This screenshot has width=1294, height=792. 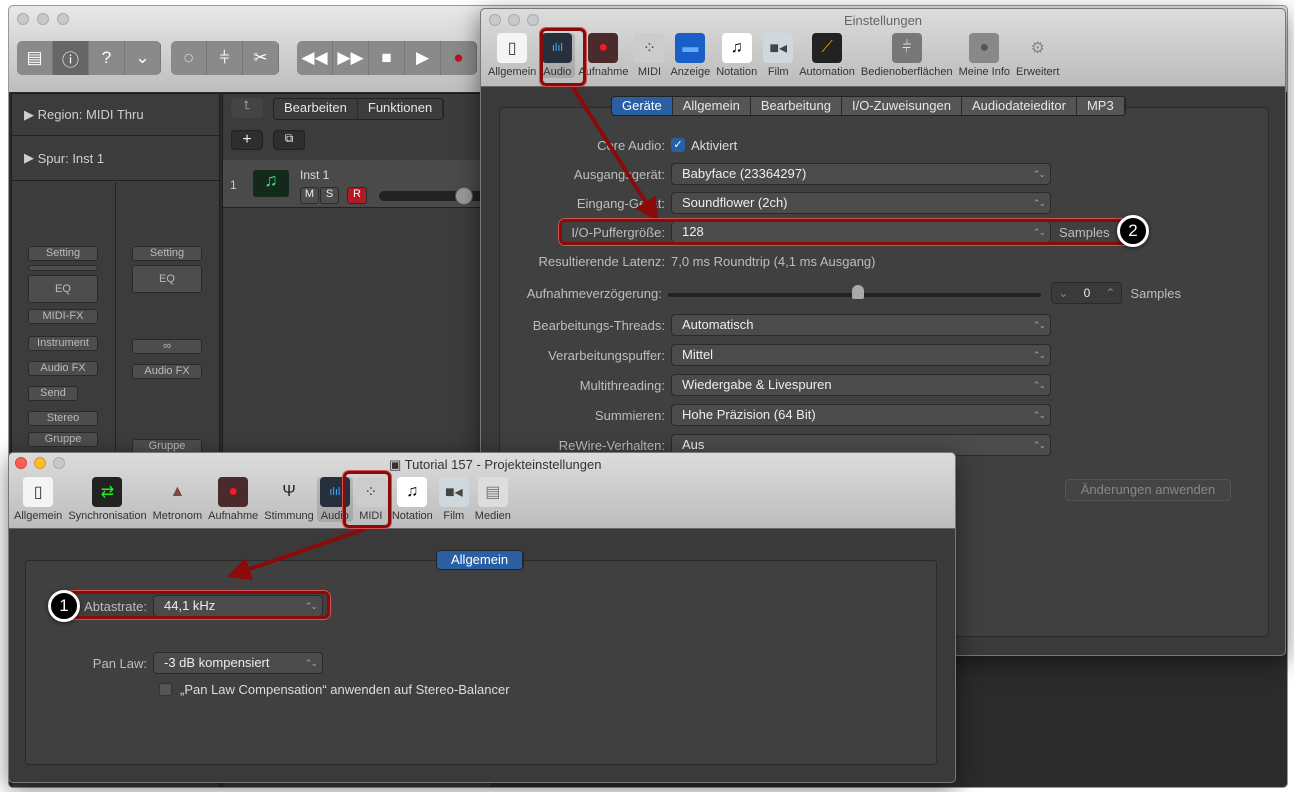 What do you see at coordinates (296, 554) in the screenshot?
I see `arrow-to-sample-rate` at bounding box center [296, 554].